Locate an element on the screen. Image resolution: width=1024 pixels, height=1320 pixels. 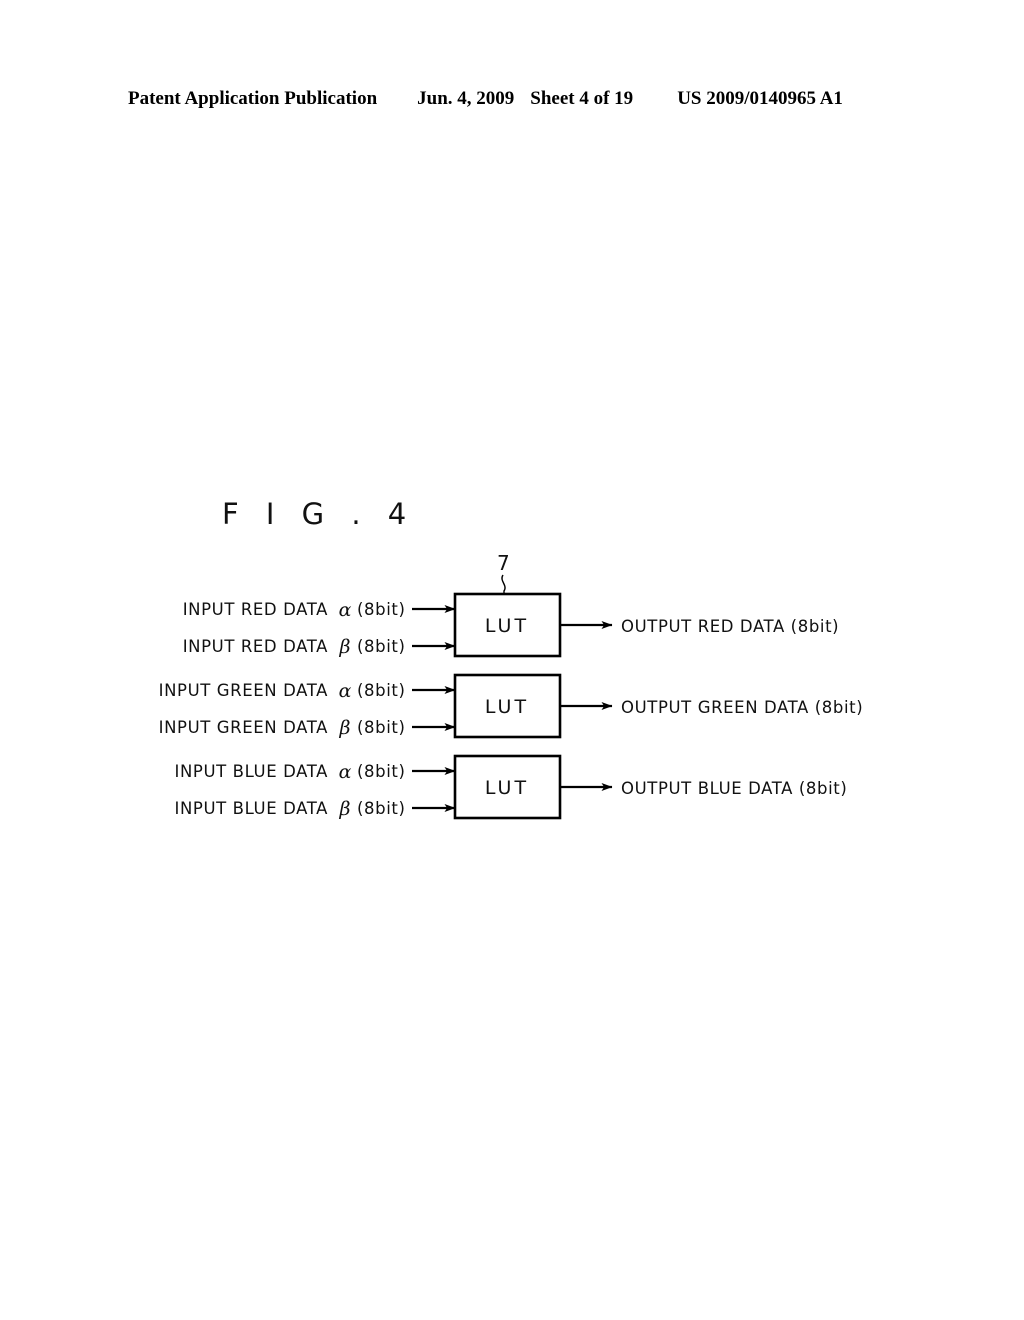
output-red-label: OUTPUT RED DATA (8bit) is located at coordinates (730, 626).